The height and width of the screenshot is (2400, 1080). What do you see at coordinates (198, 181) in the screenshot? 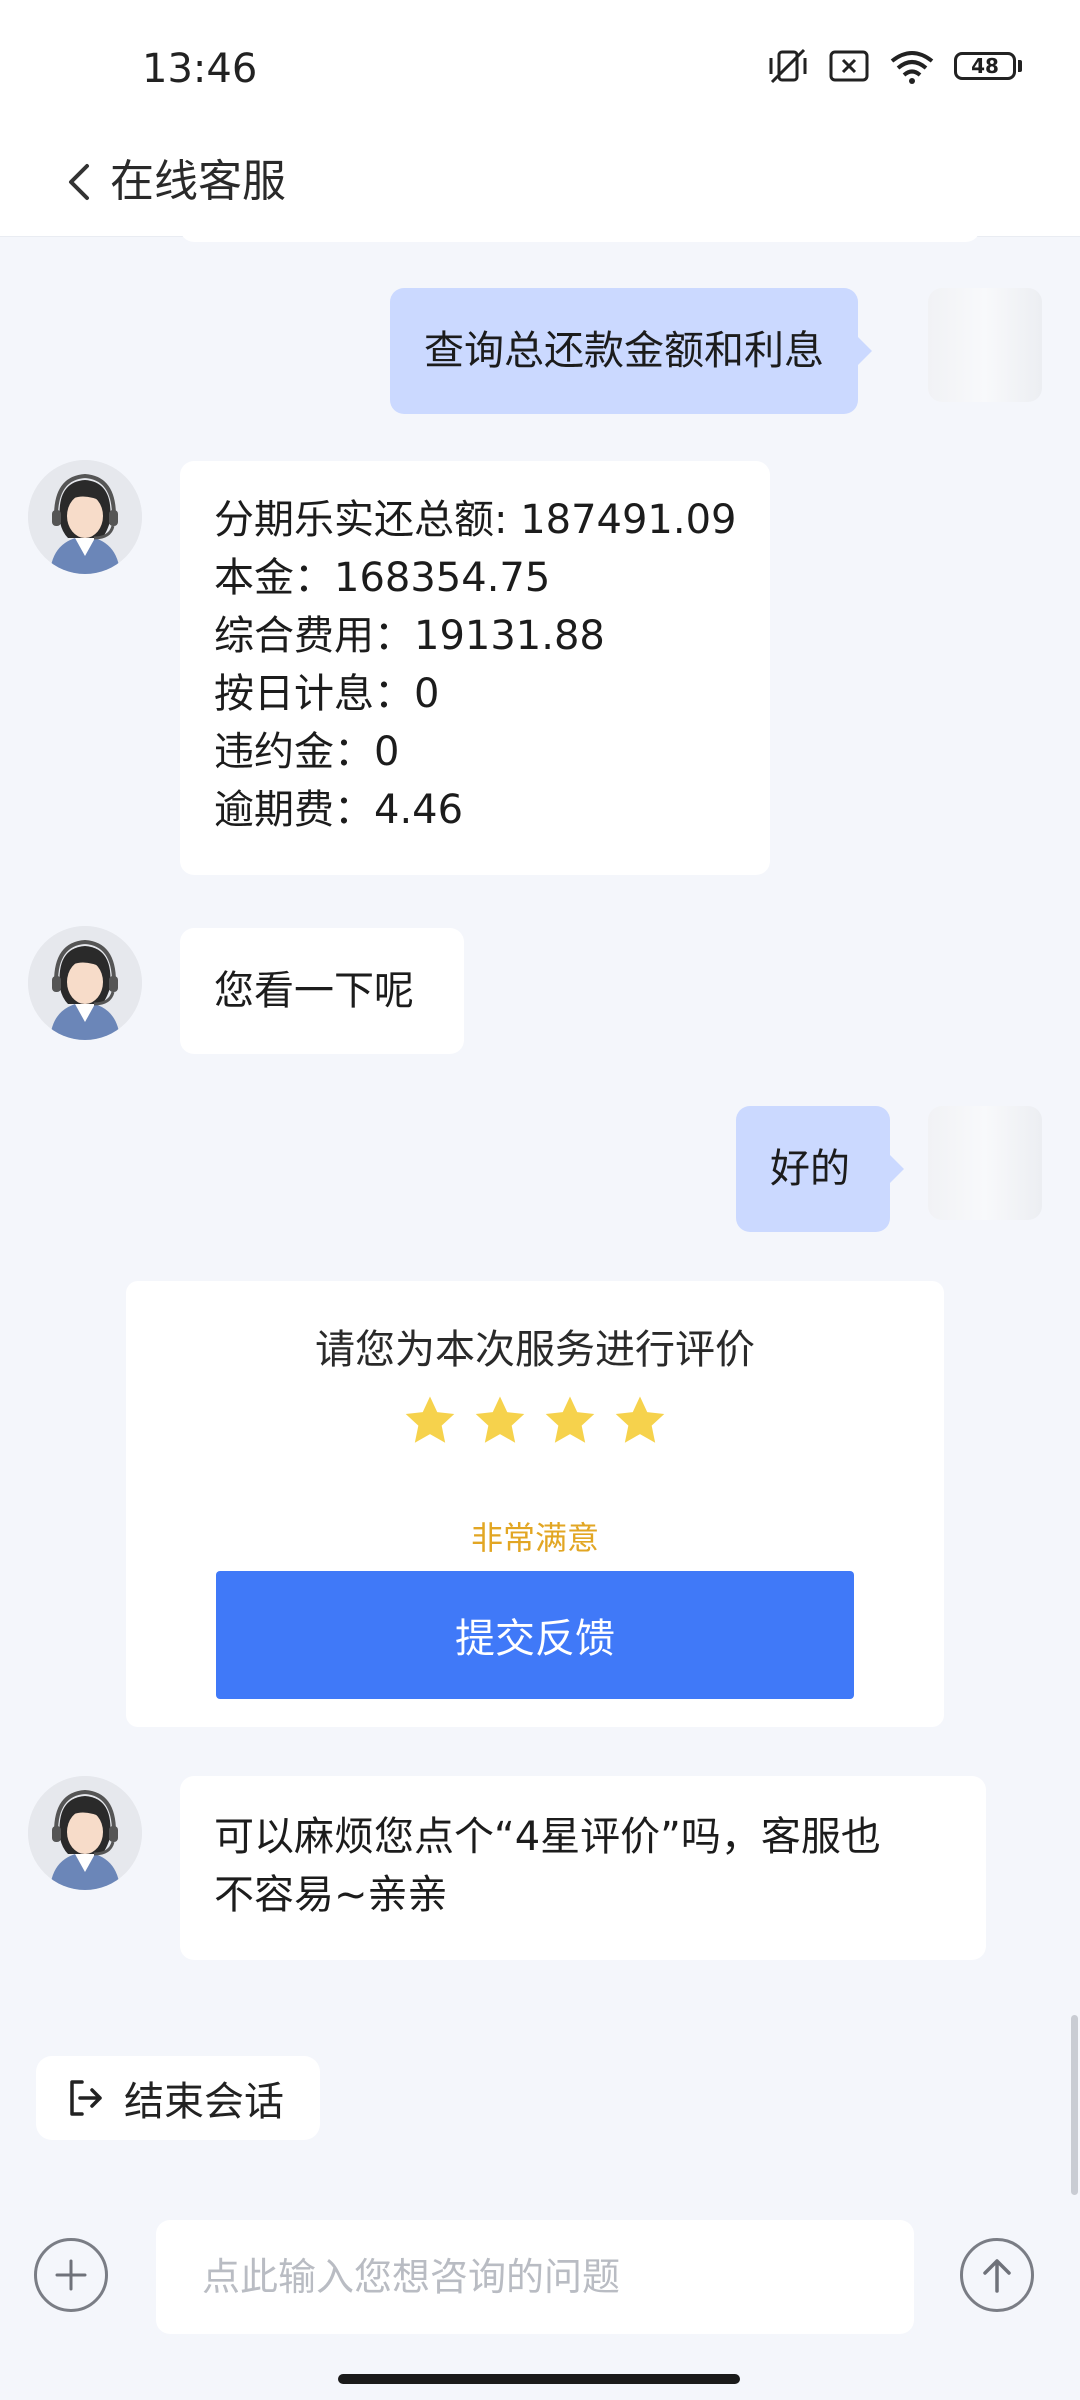
I see `page-title: 在线客服` at bounding box center [198, 181].